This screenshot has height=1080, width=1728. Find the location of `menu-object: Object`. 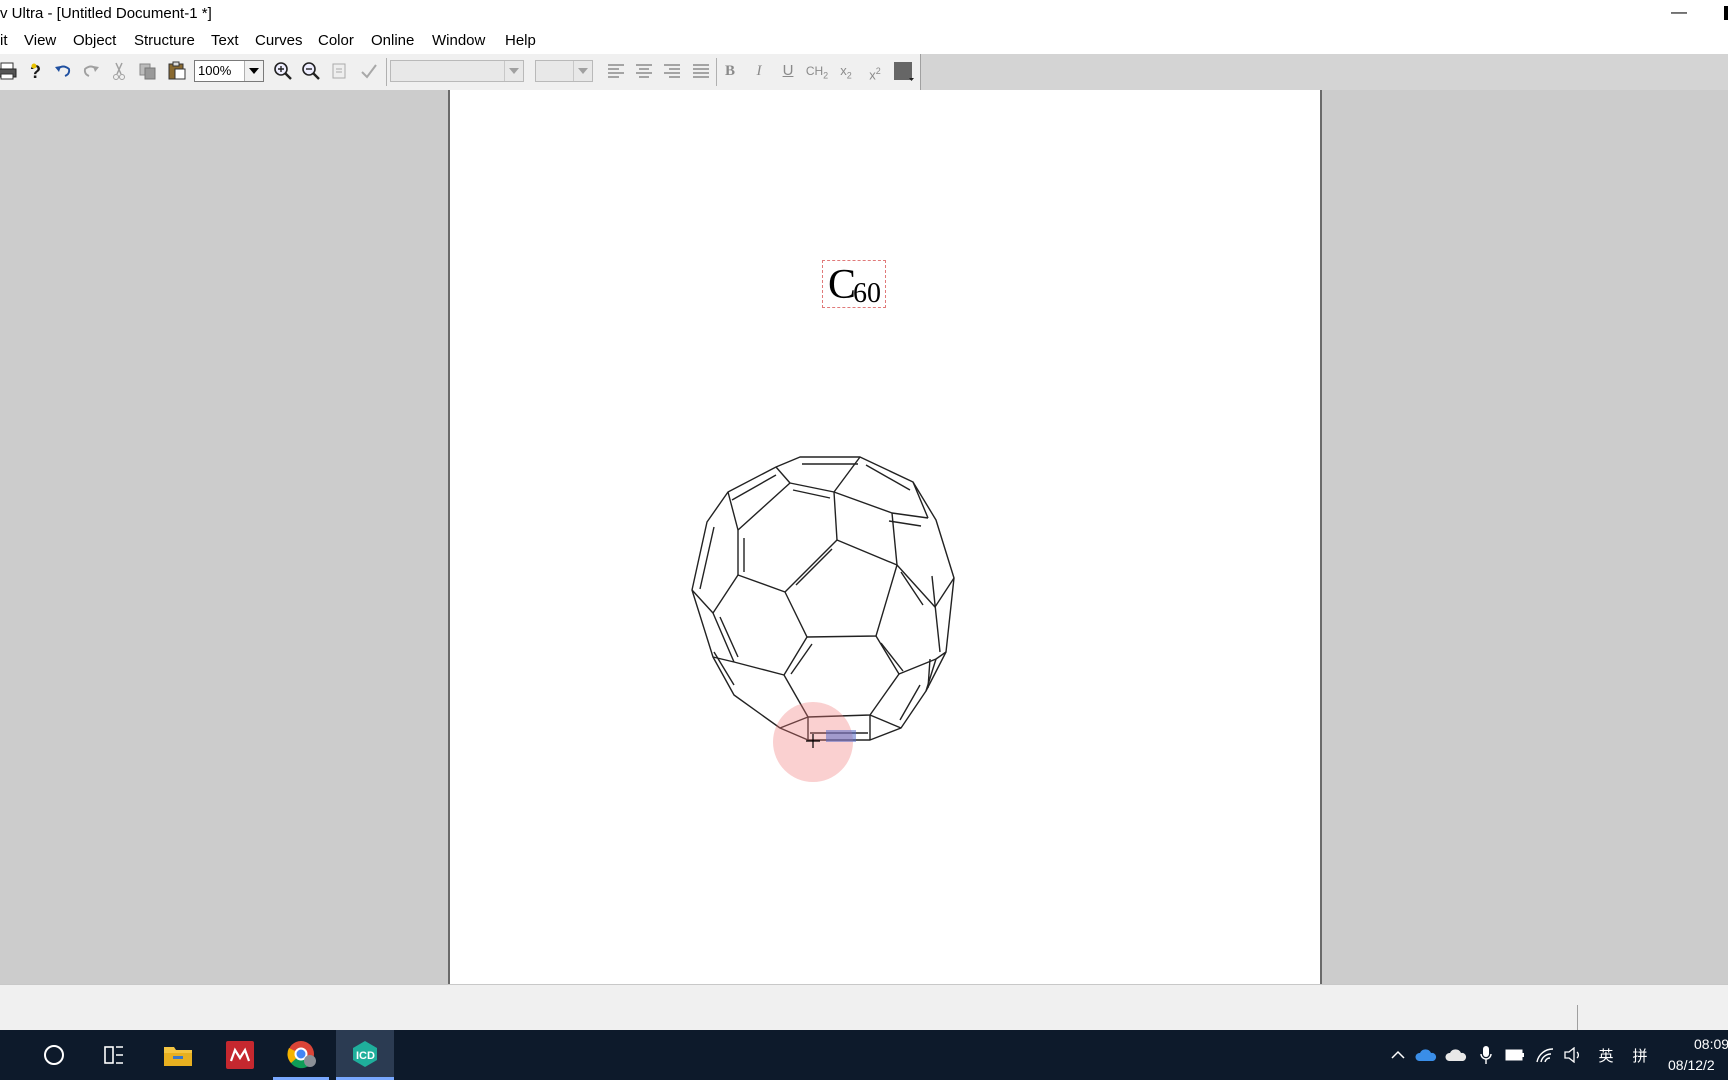

menu-object: Object is located at coordinates (94, 40).